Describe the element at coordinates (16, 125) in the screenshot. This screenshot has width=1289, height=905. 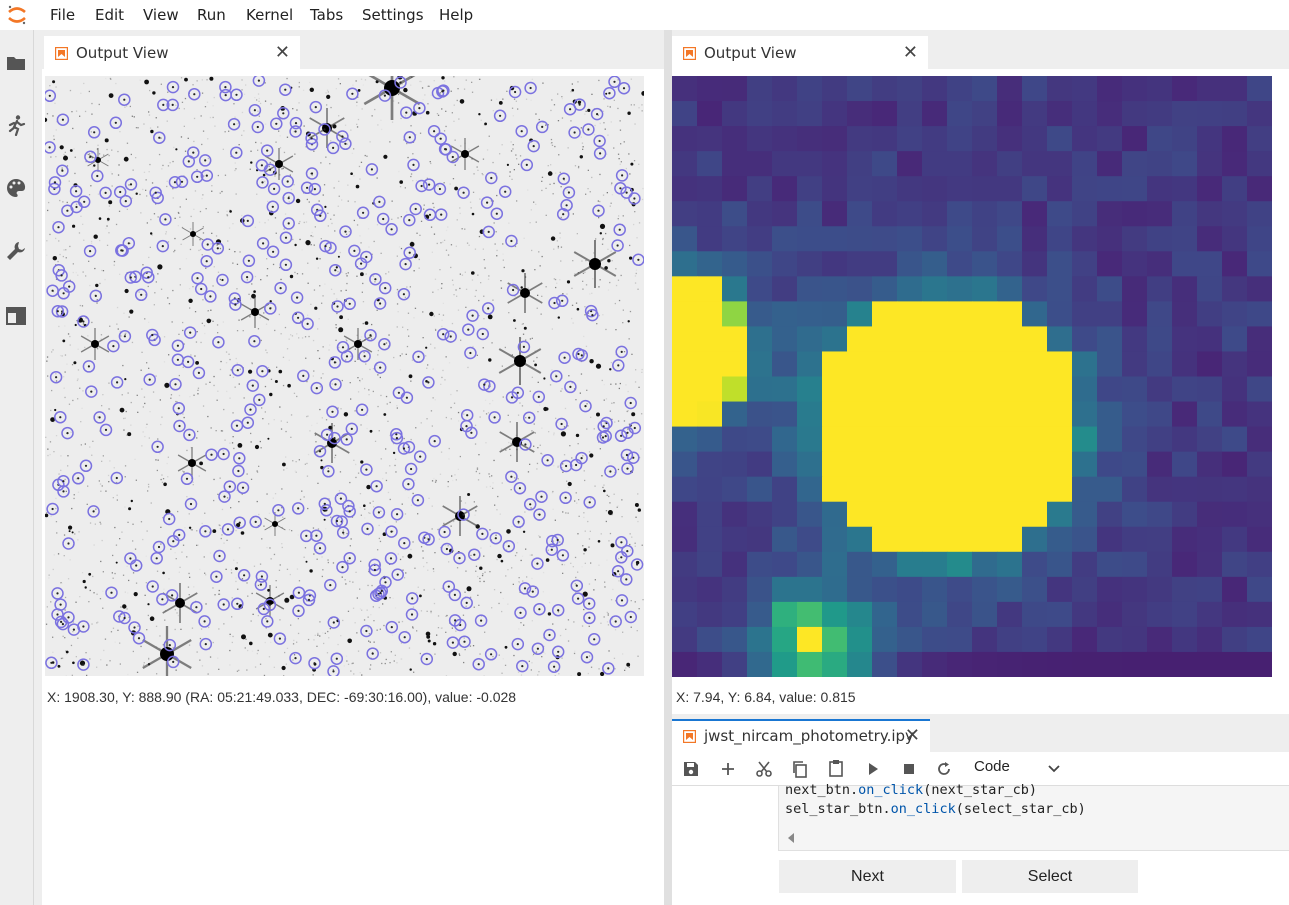
I see `running-icon` at that location.